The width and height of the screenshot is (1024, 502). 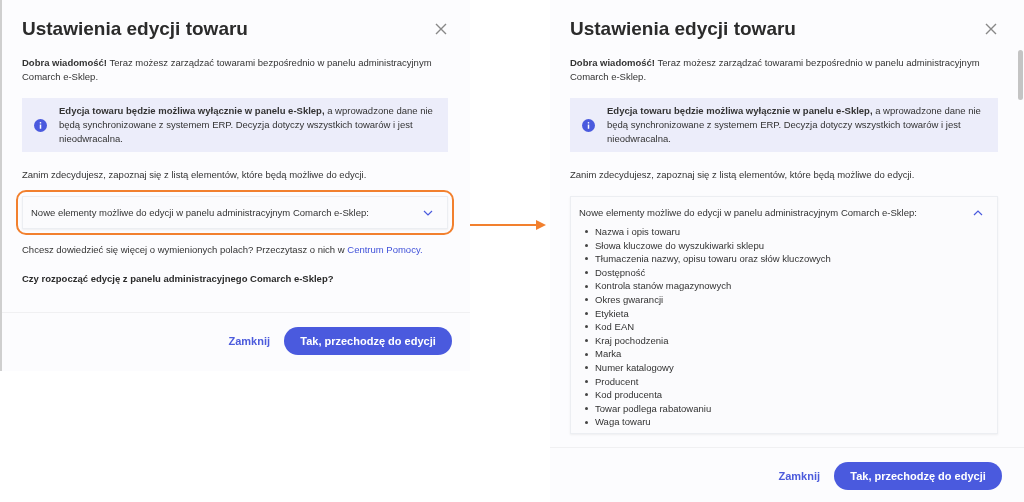 What do you see at coordinates (653, 408) in the screenshot?
I see `list-item: Towar podlega rabatowaniu` at bounding box center [653, 408].